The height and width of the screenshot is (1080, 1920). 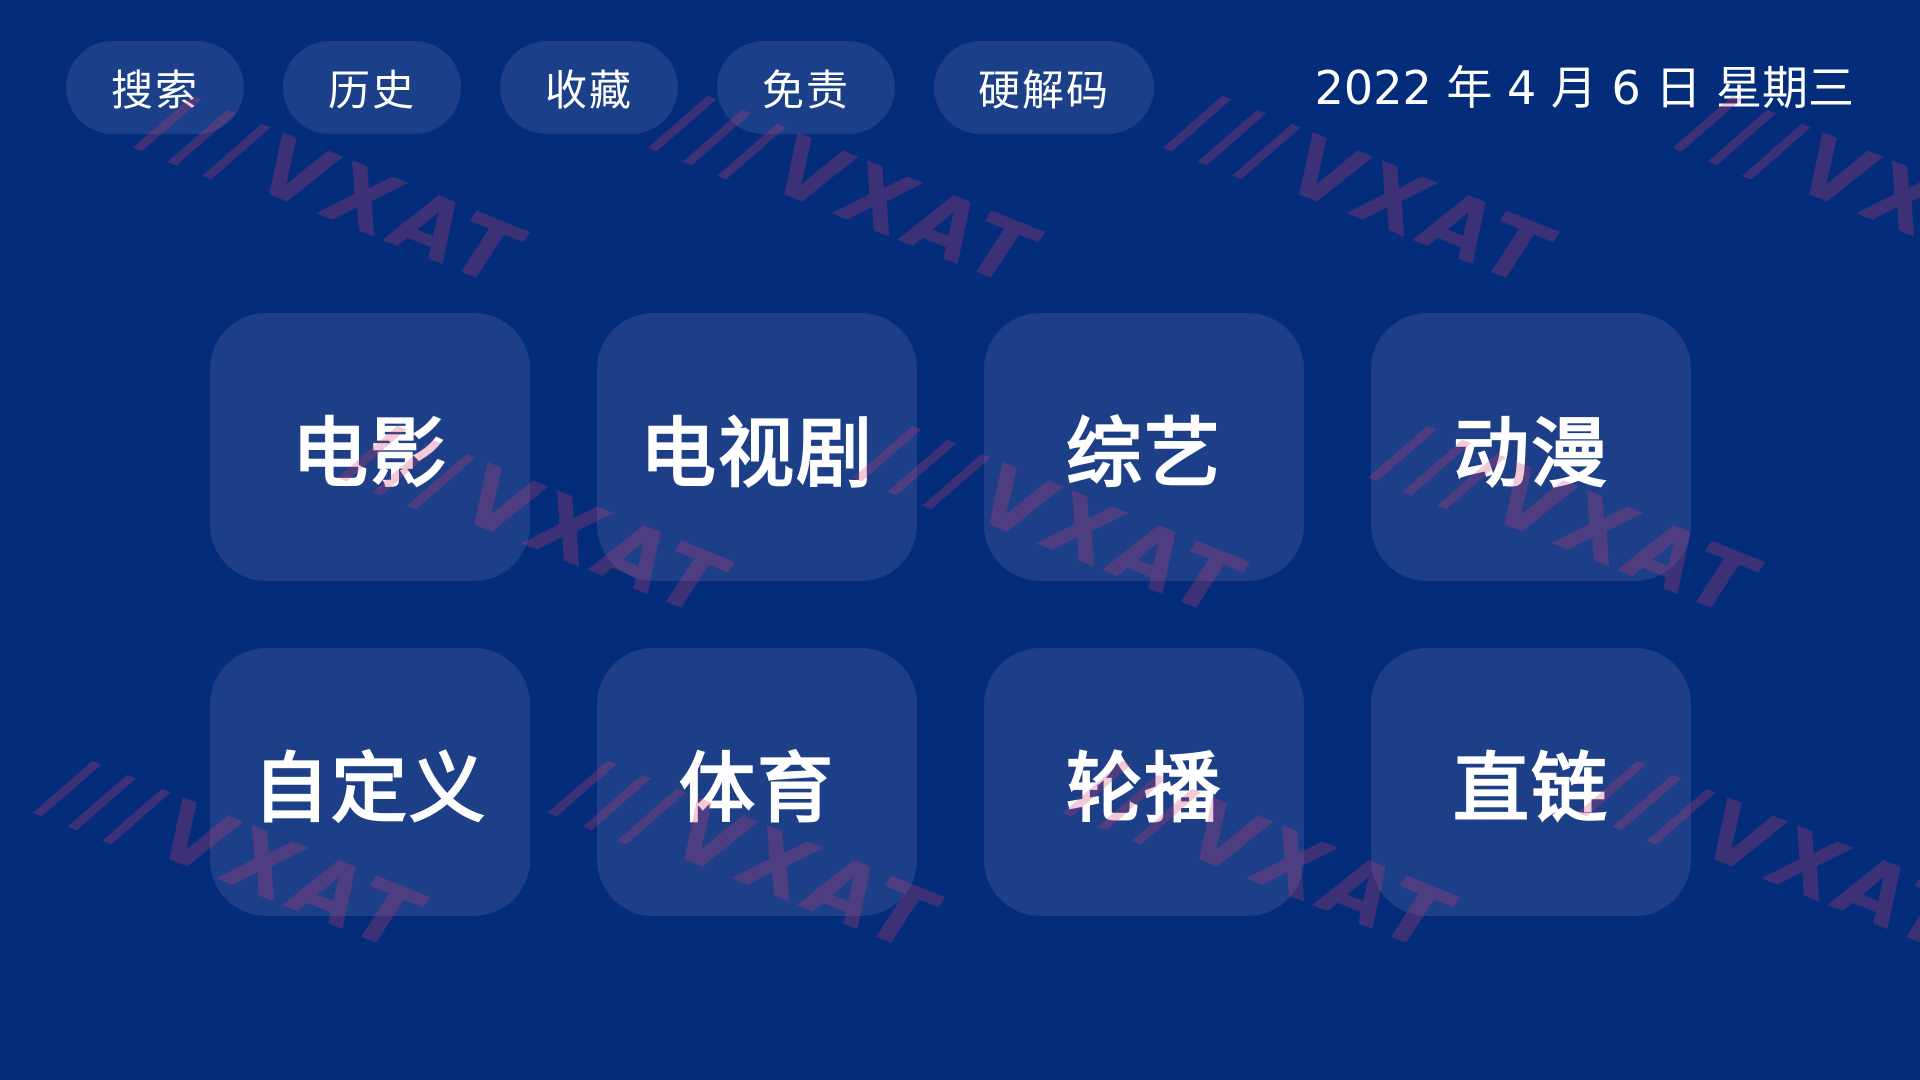 What do you see at coordinates (1044, 87) in the screenshot?
I see `hardware-decode-button: 硬解码` at bounding box center [1044, 87].